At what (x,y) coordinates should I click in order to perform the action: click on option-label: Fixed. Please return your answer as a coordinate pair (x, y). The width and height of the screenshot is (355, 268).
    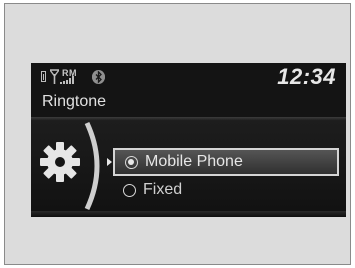
    Looking at the image, I should click on (163, 189).